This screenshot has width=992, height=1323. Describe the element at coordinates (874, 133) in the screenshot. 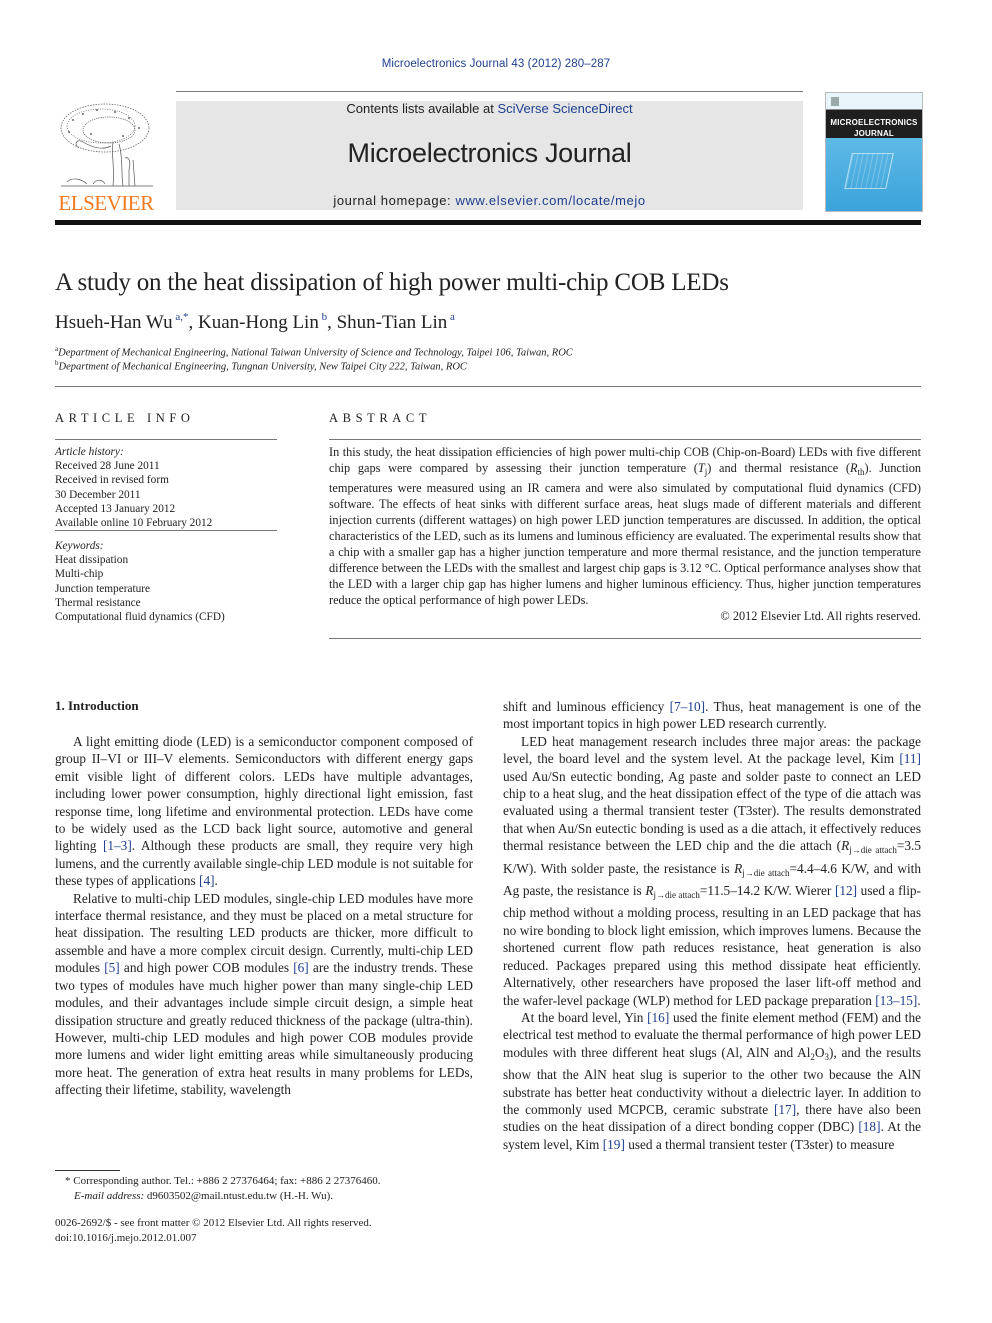

I see `cover-title-line2: JOURNAL` at that location.